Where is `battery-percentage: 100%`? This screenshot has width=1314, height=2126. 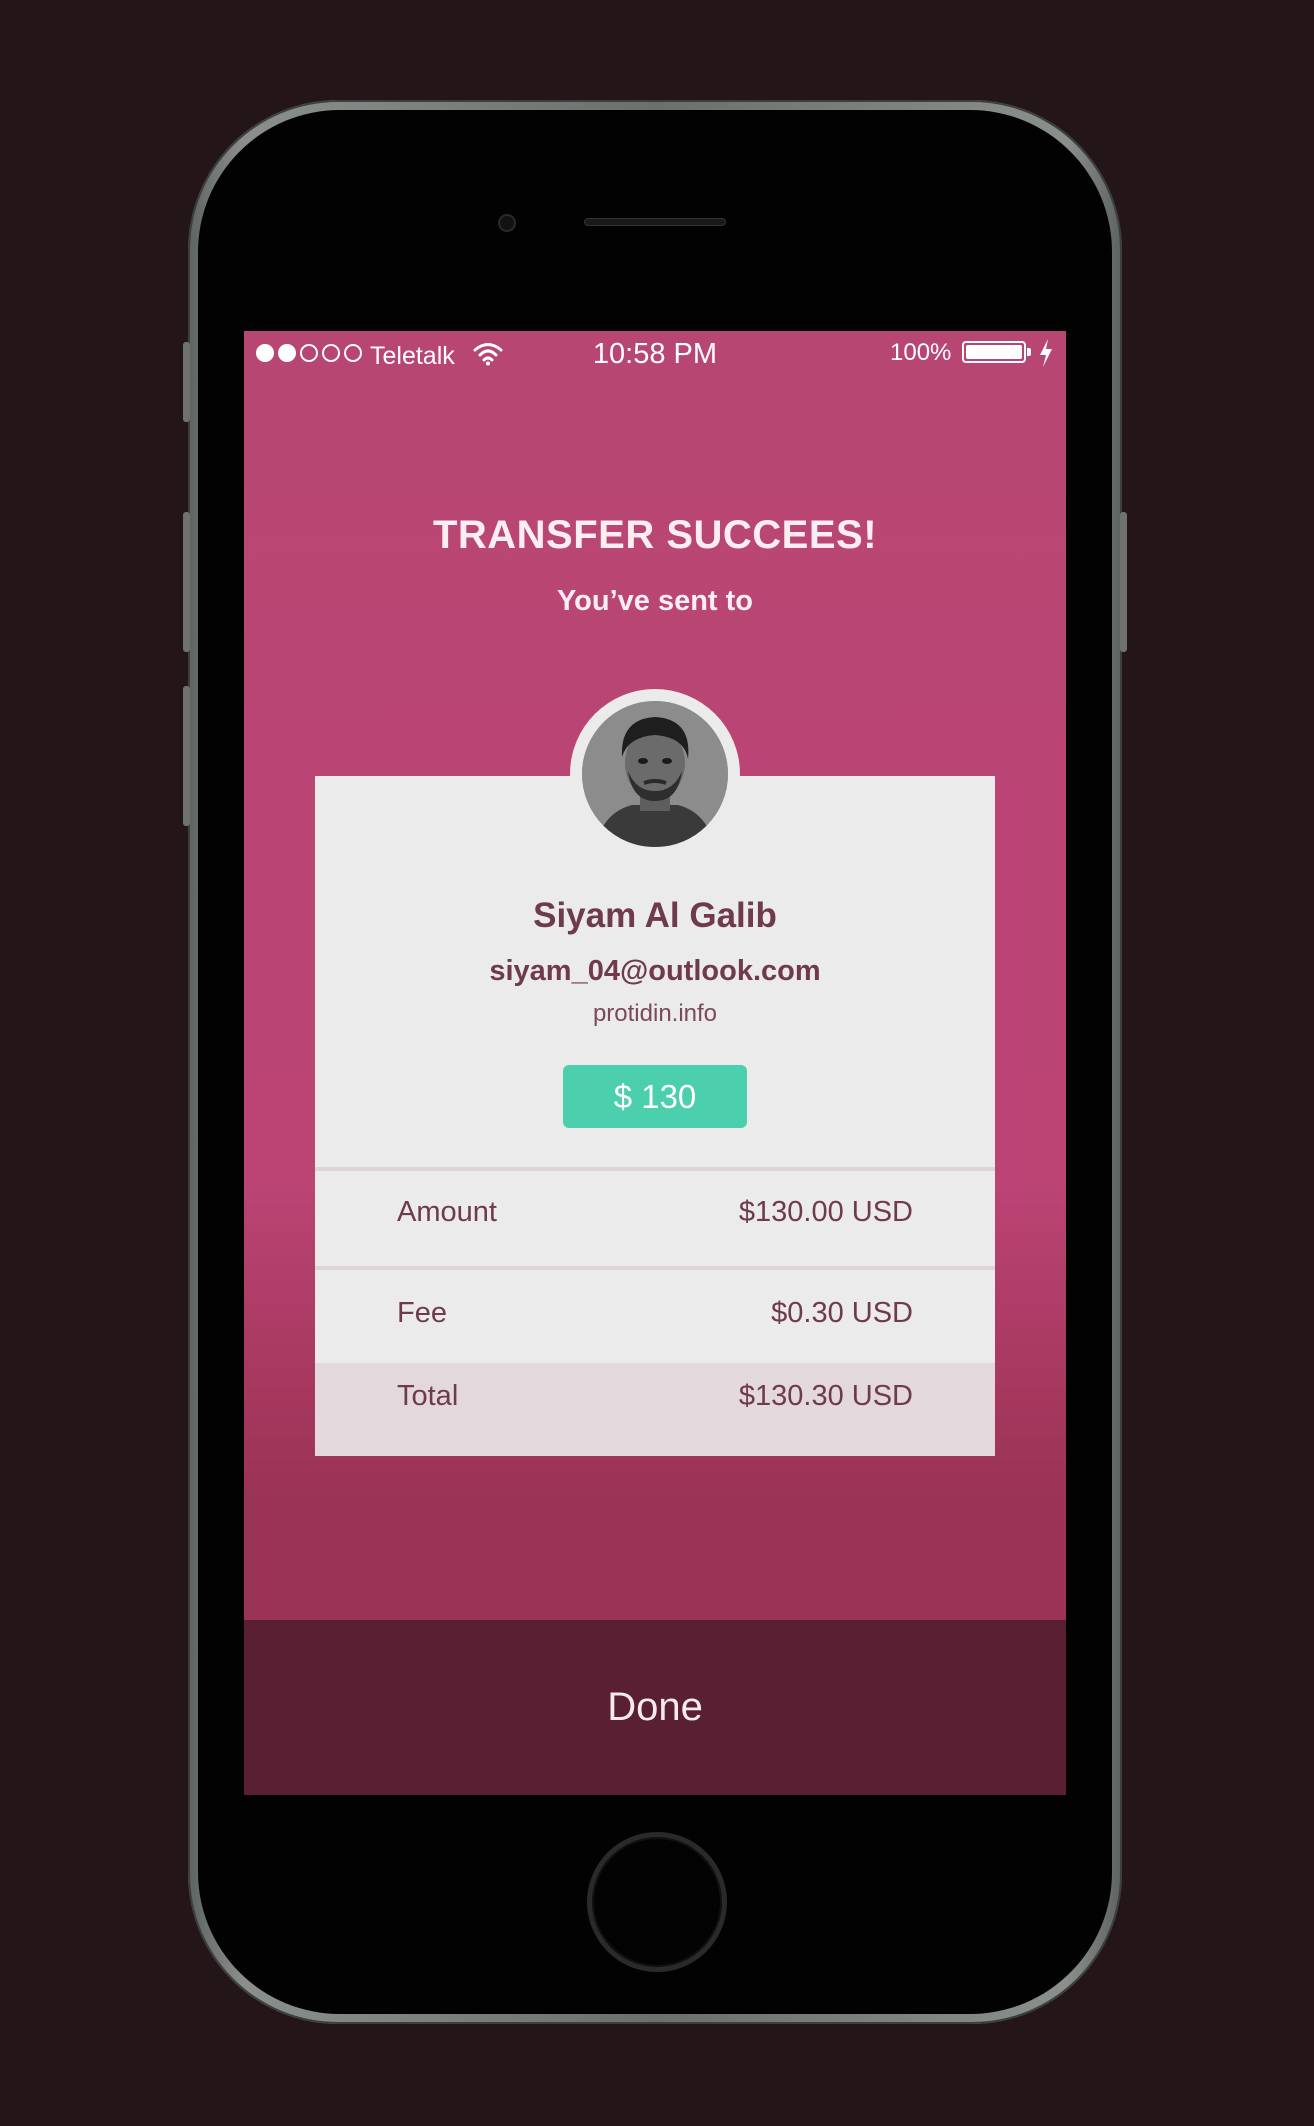
battery-percentage: 100% is located at coordinates (921, 352).